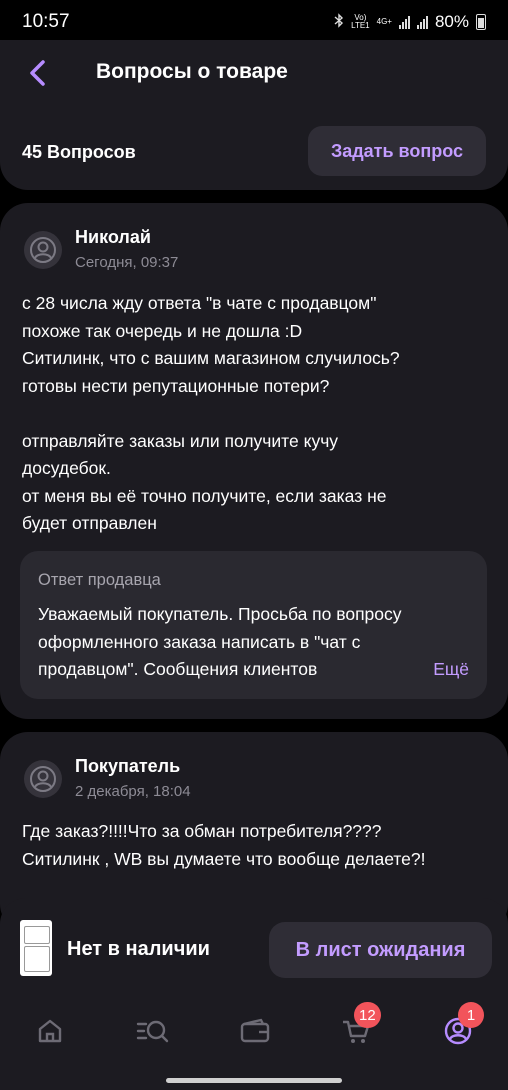  What do you see at coordinates (113, 237) in the screenshot?
I see `author-name: Николай` at bounding box center [113, 237].